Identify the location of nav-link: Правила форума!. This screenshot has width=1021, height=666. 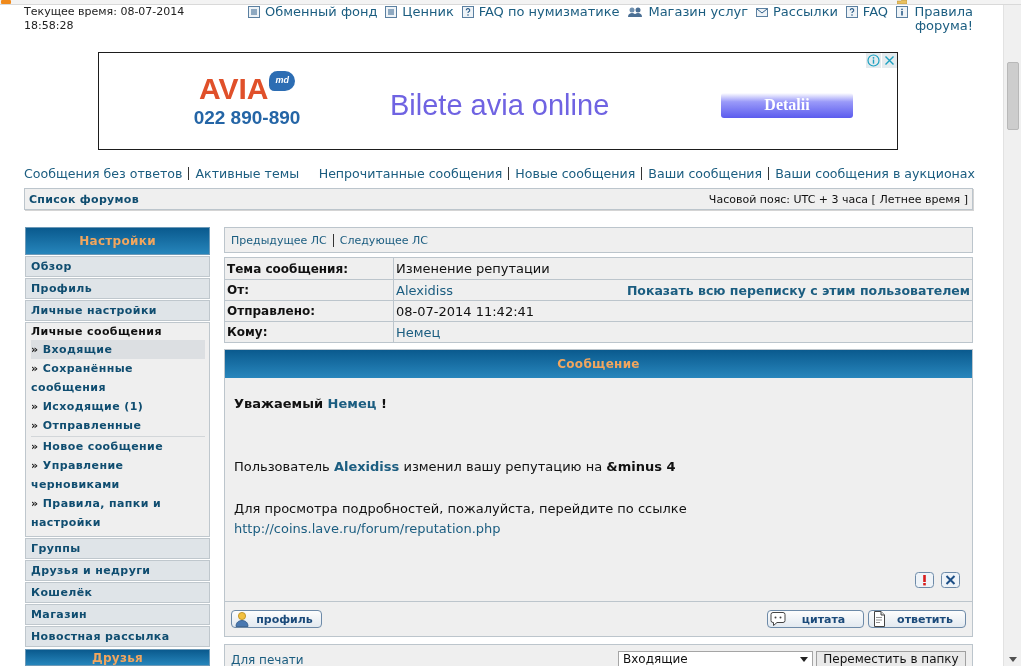
(934, 19).